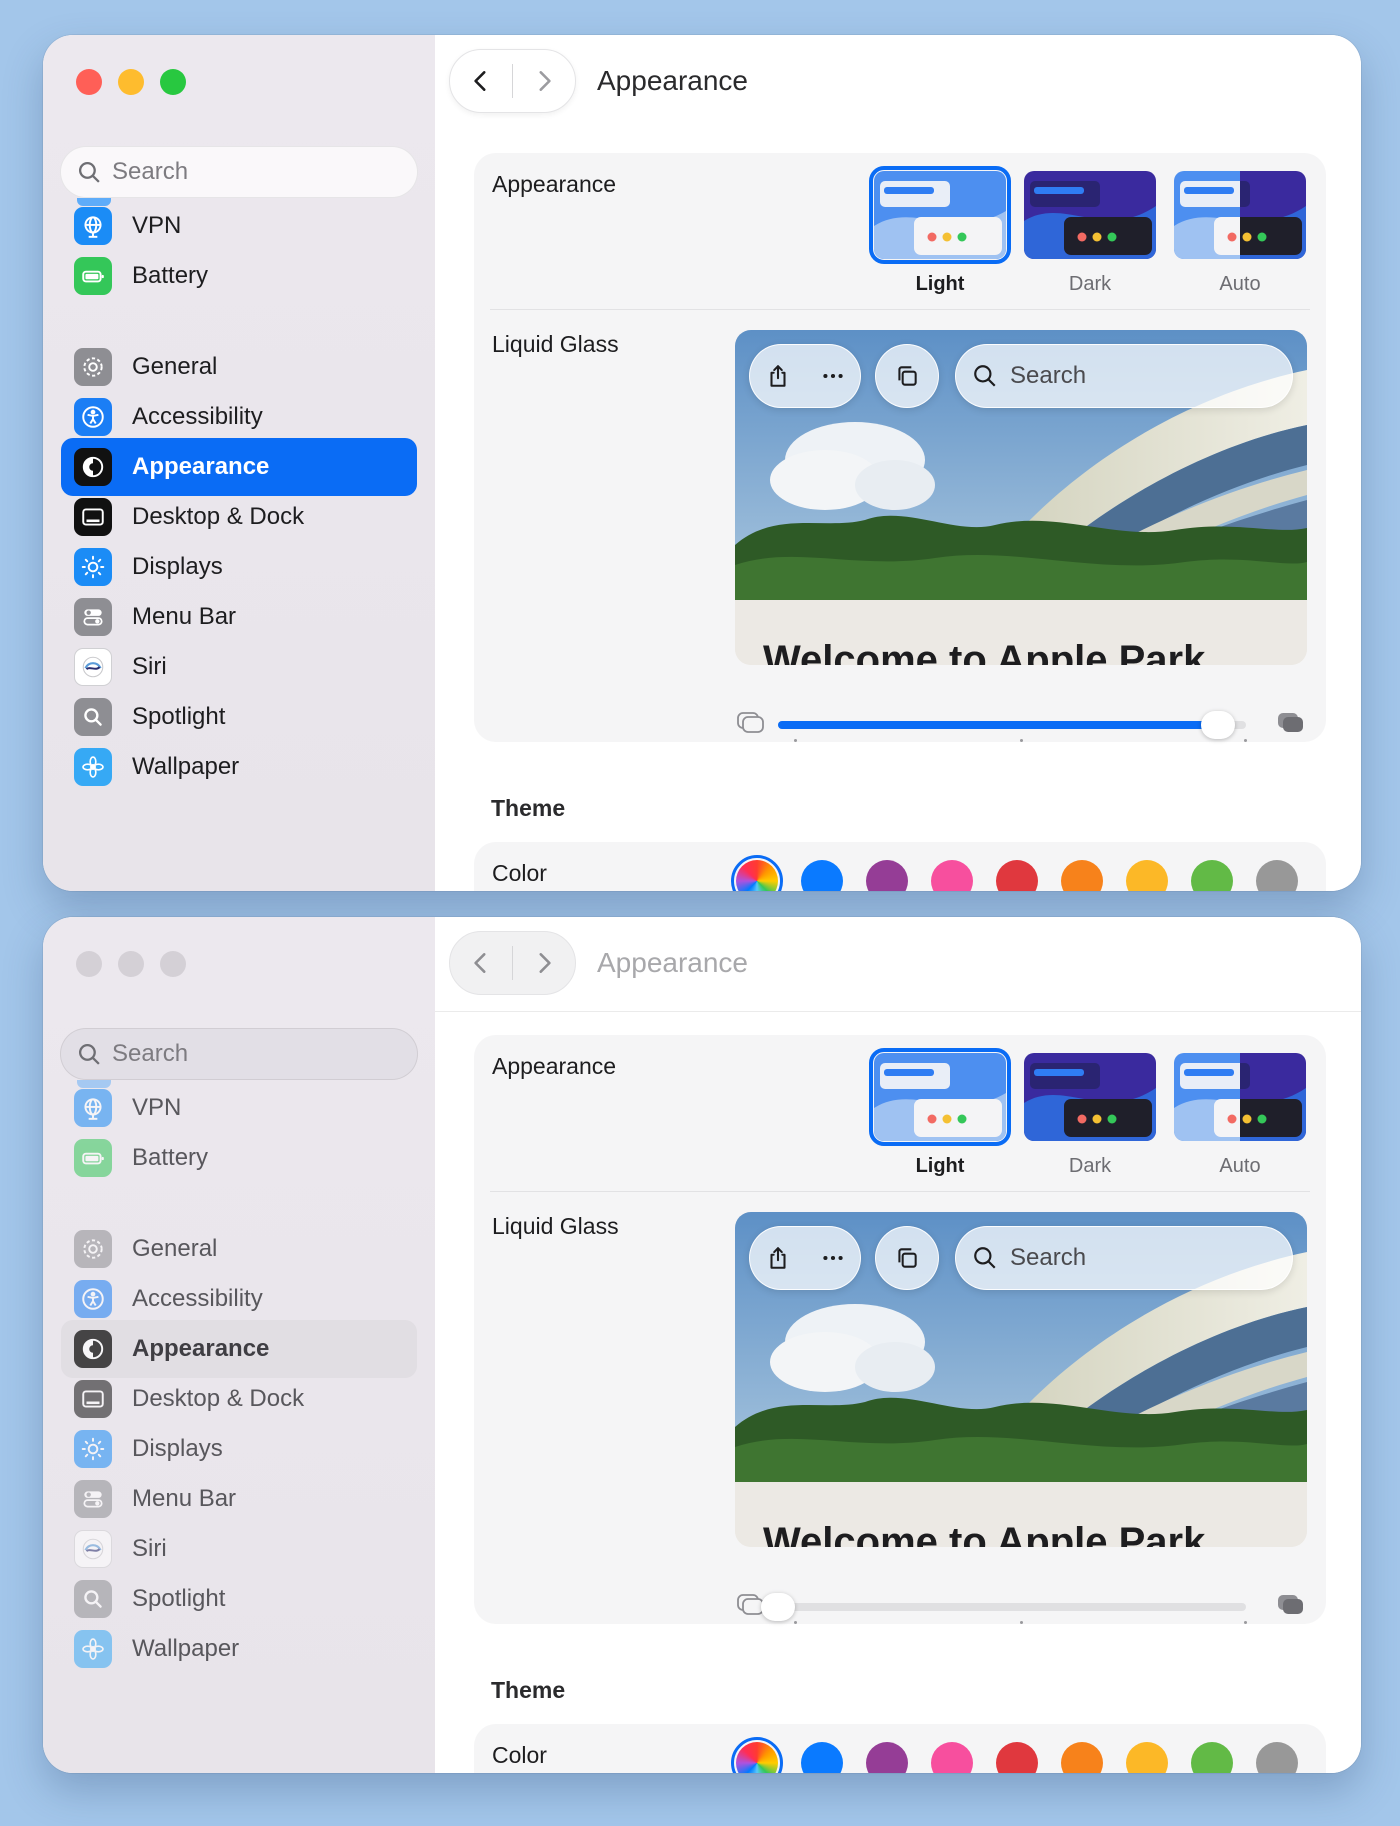 The image size is (1400, 1826). I want to click on sidebar-search-placeholder: Search, so click(150, 1053).